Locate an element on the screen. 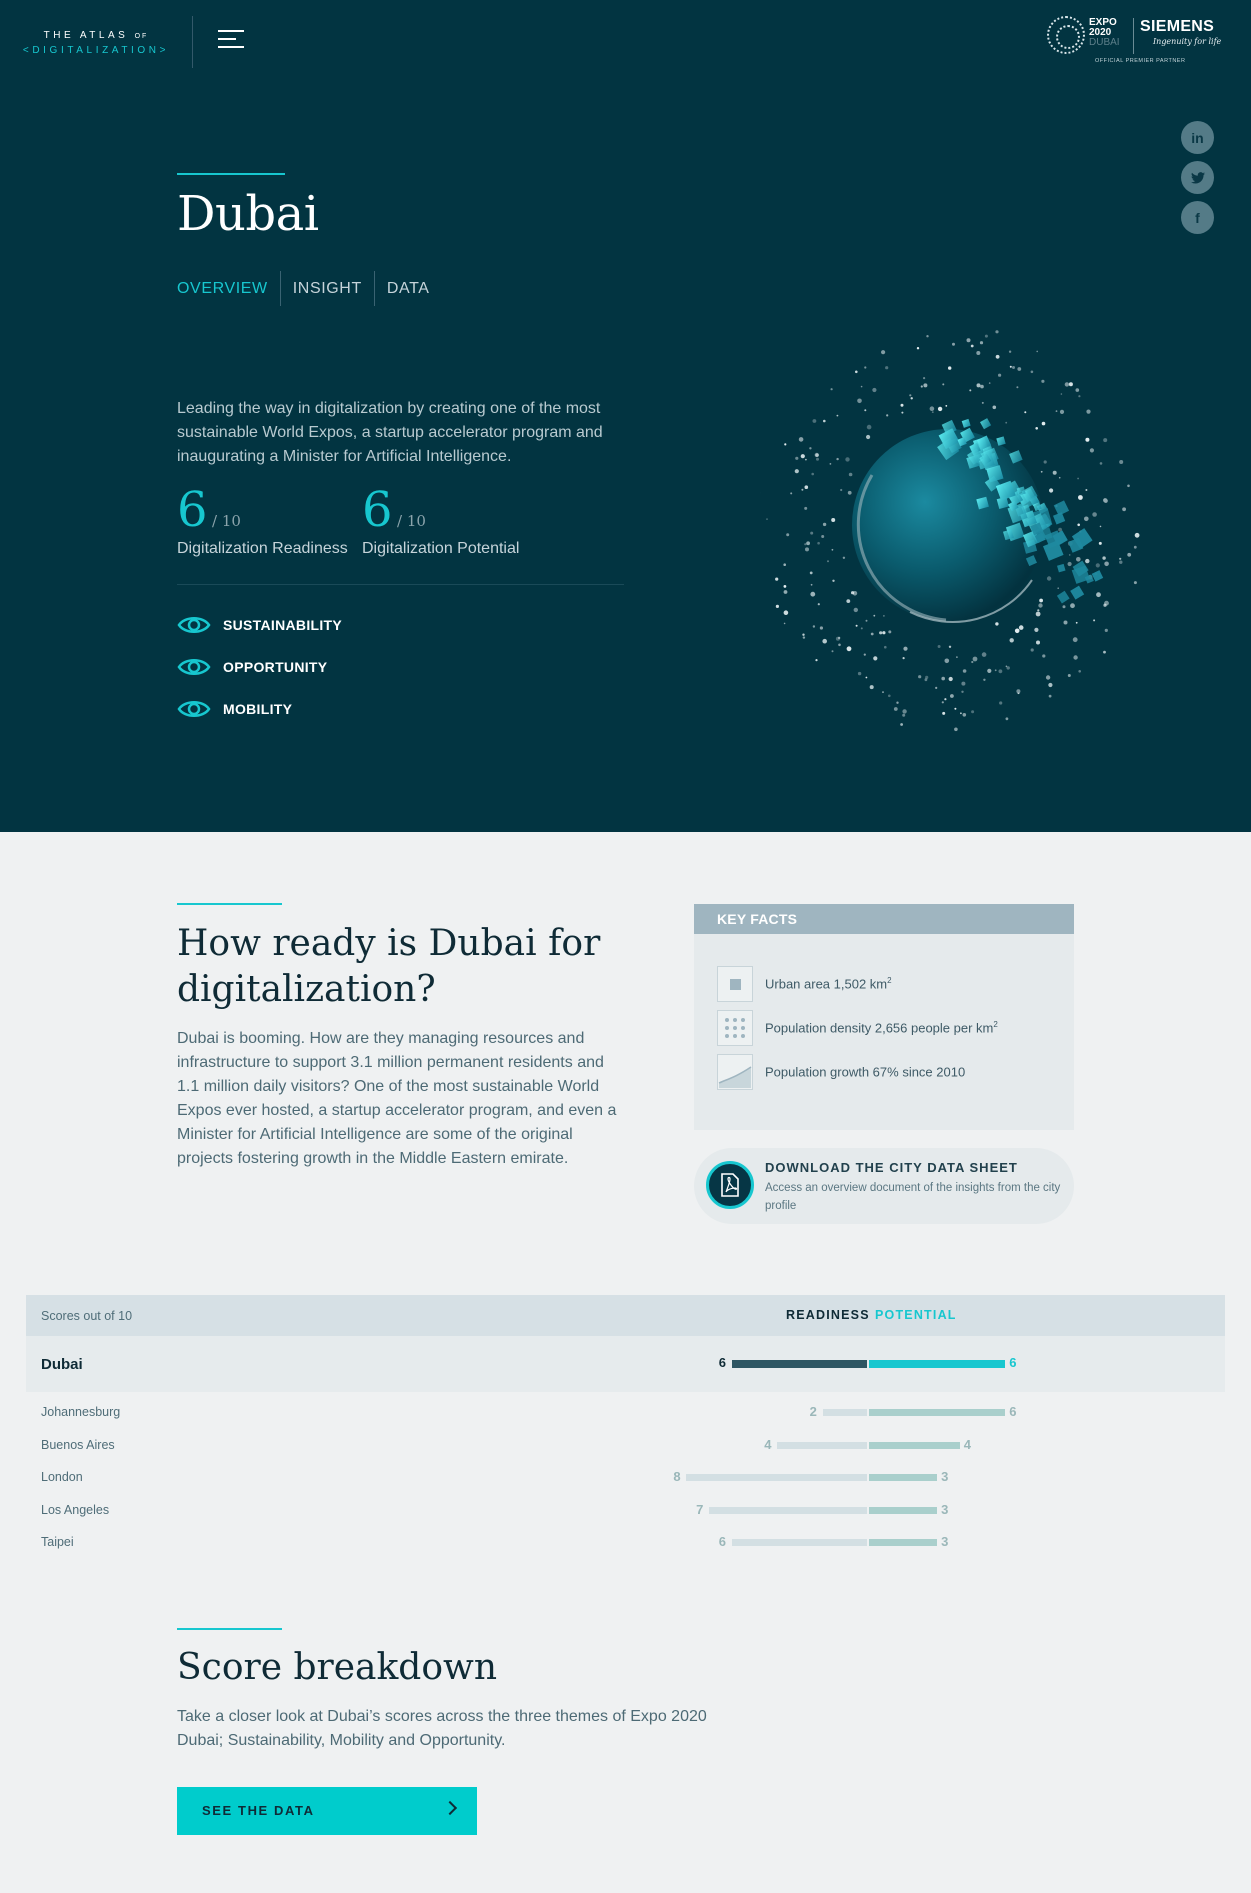  linkedin-icon: in is located at coordinates (1197, 137).